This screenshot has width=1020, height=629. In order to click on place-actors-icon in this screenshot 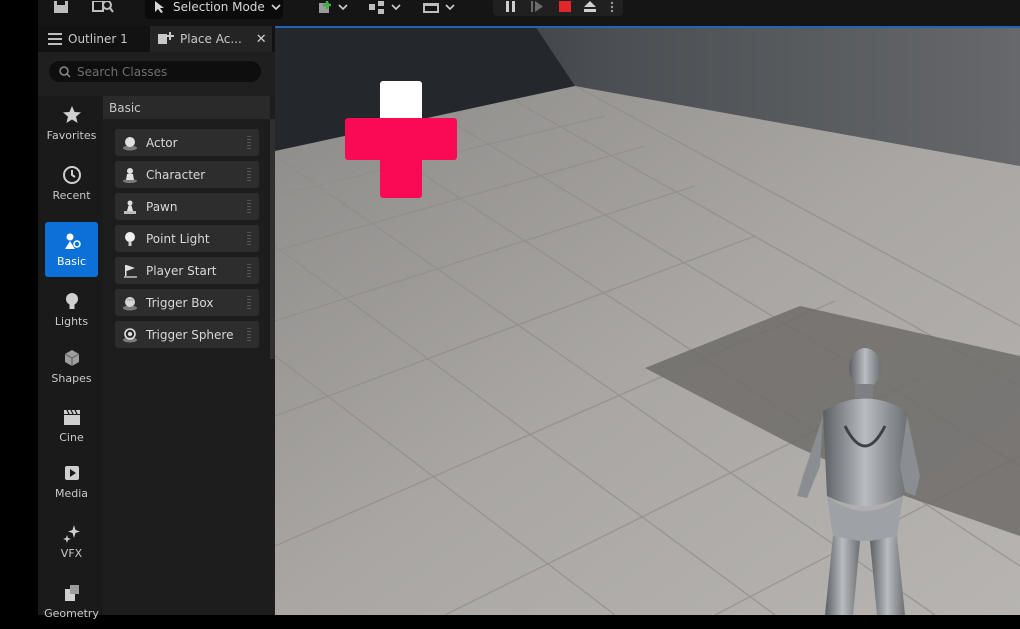, I will do `click(166, 38)`.